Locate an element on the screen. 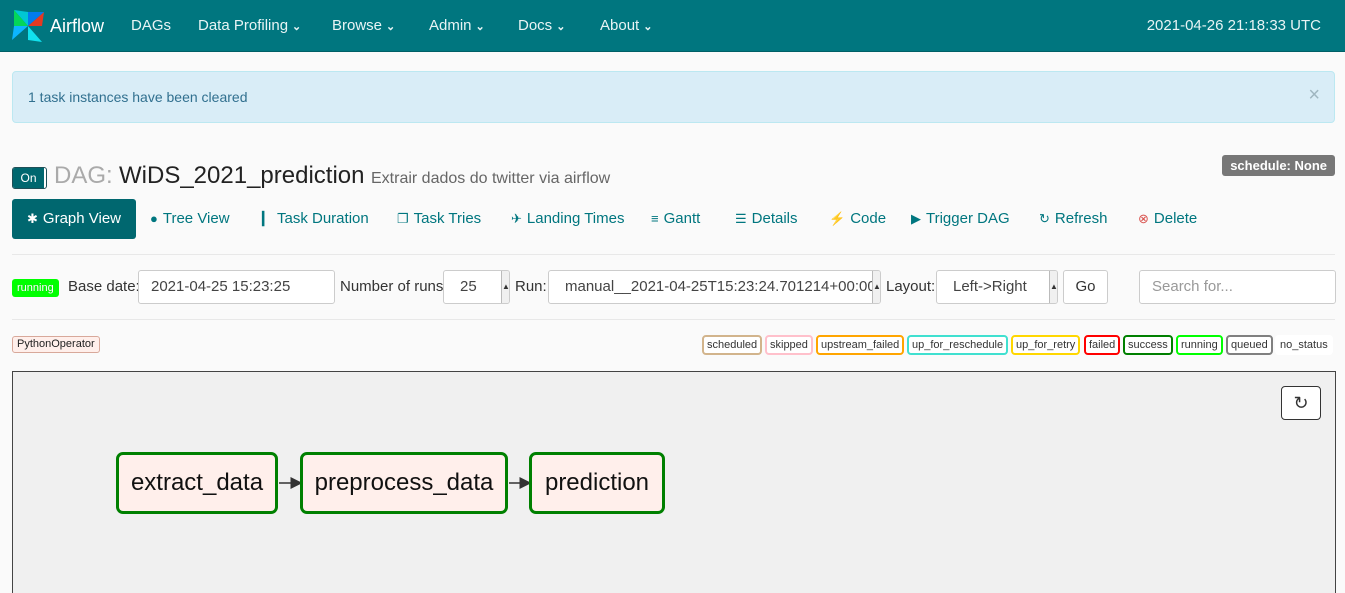 Image resolution: width=1345 pixels, height=593 pixels. run-label: Run: is located at coordinates (531, 286).